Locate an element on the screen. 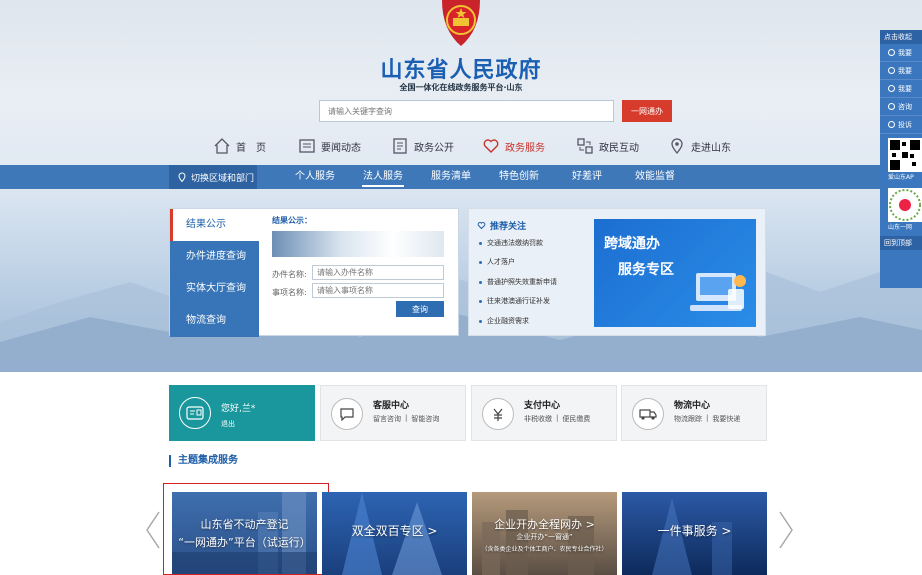 Image resolution: width=922 pixels, height=575 pixels. nav-government-services: 政务服务 is located at coordinates (513, 146).